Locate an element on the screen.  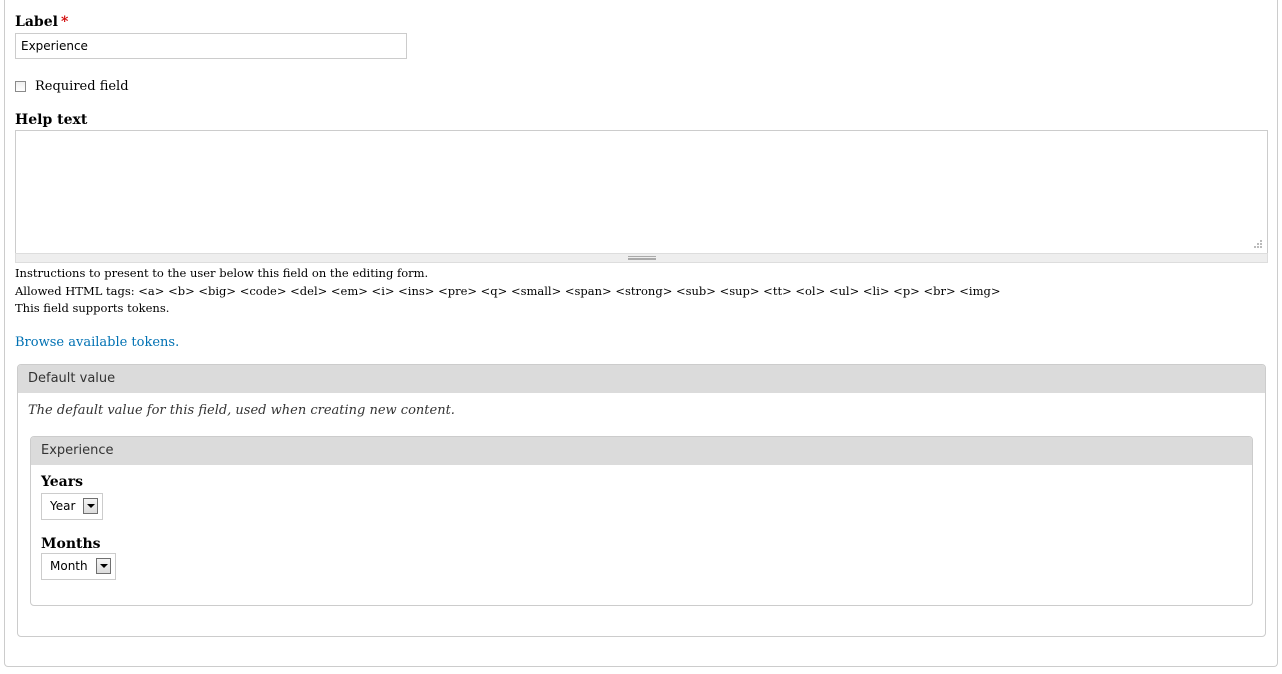
help-text-label: Help text is located at coordinates (51, 120).